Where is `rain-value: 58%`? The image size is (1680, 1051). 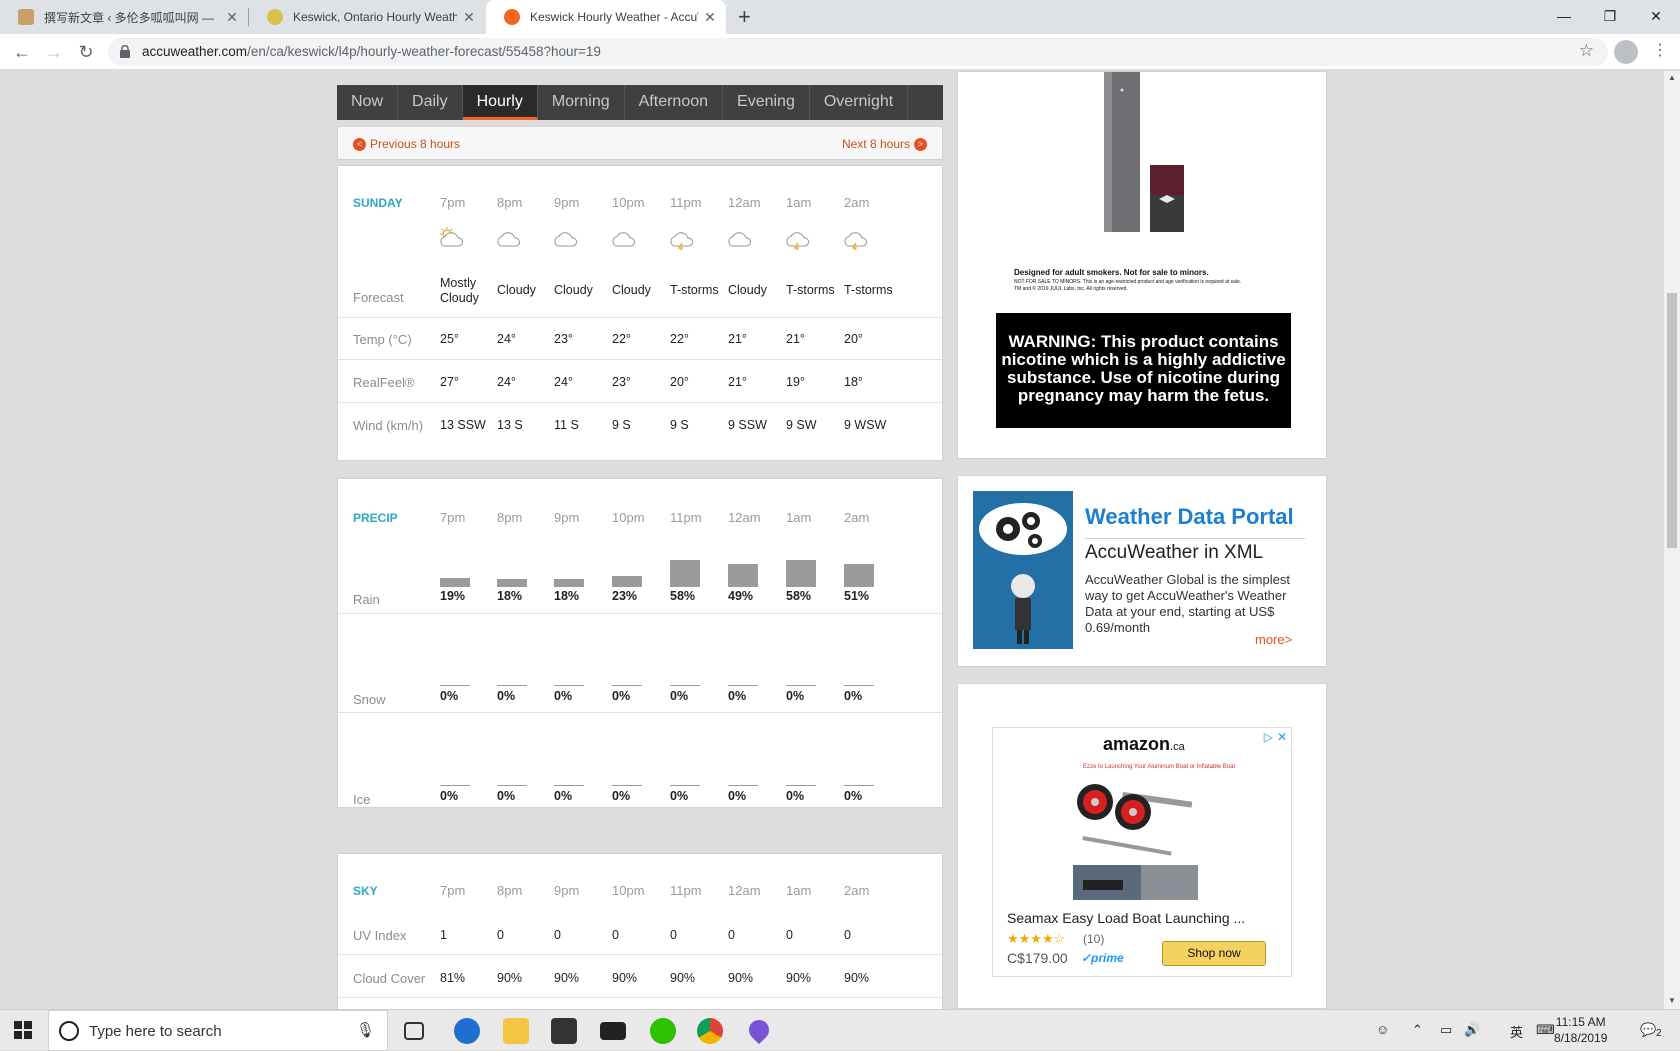
rain-value: 58% is located at coordinates (683, 596).